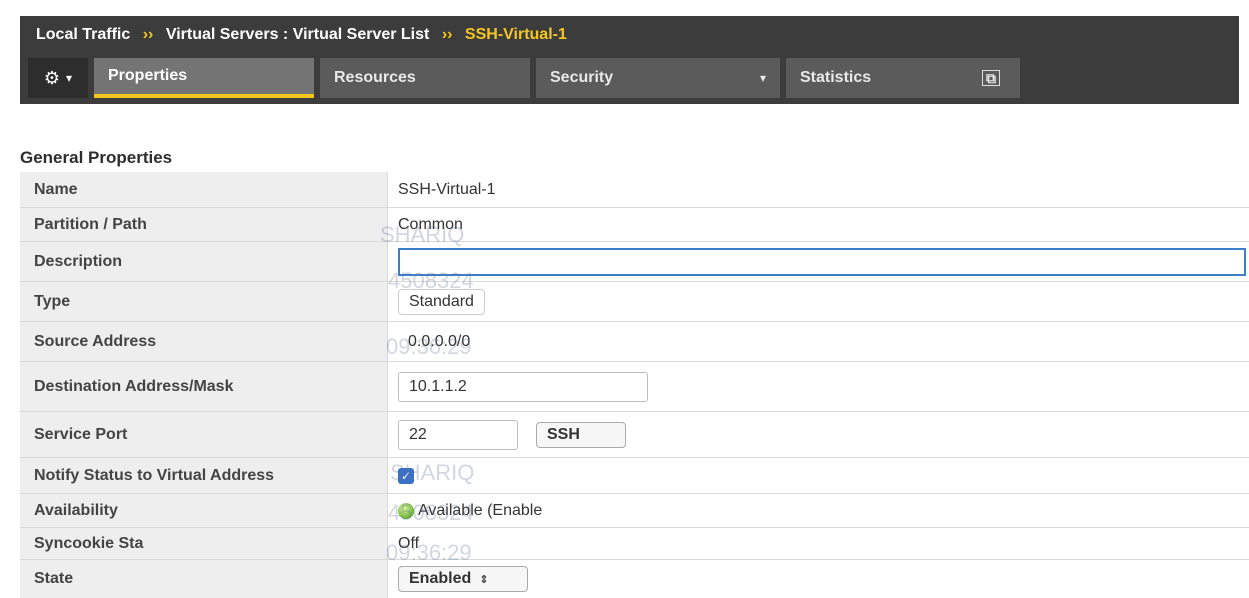  I want to click on type-value: Standard, so click(441, 301).